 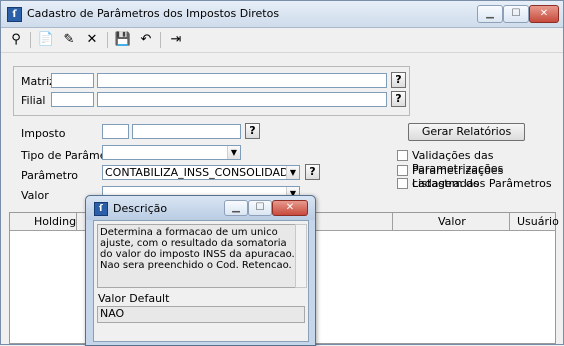 What do you see at coordinates (35, 195) in the screenshot?
I see `valor-label: Valor` at bounding box center [35, 195].